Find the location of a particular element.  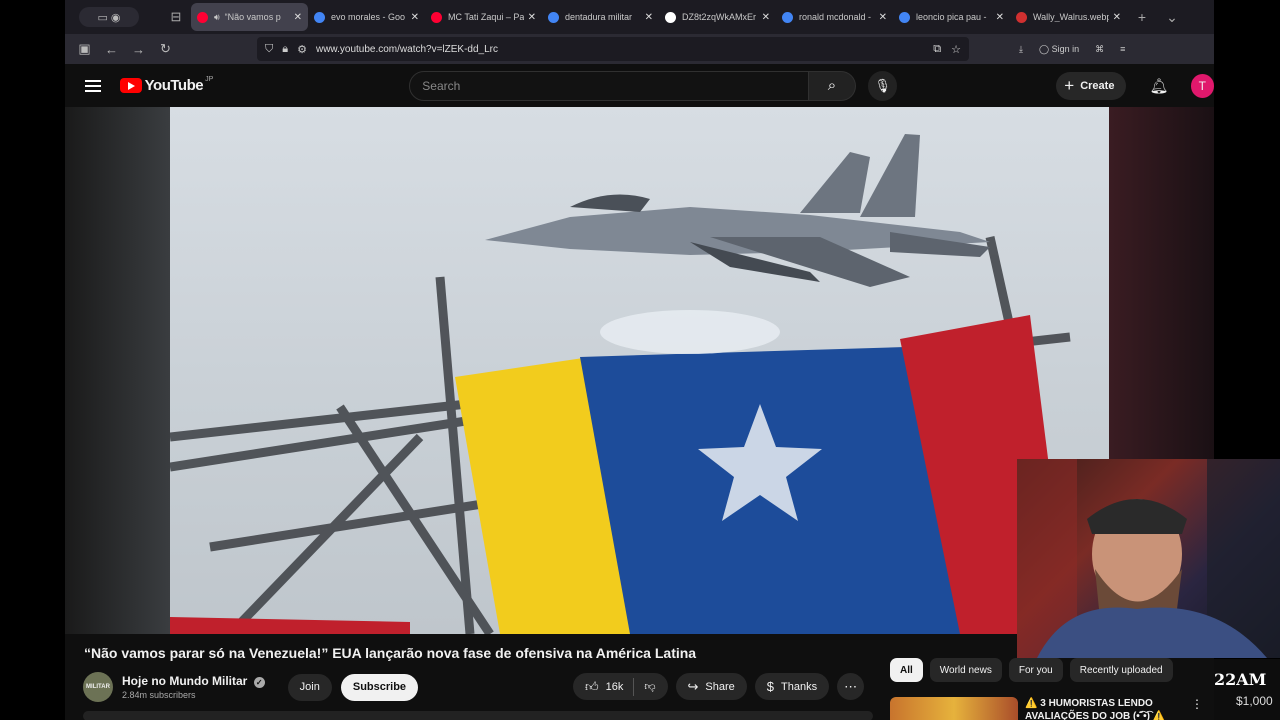

filter-chip: All is located at coordinates (906, 670).